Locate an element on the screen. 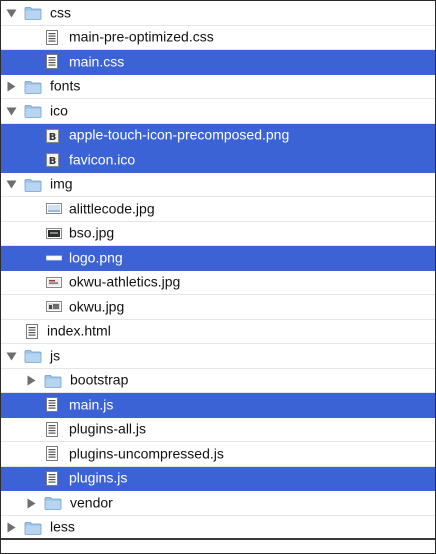 This screenshot has width=436, height=554. file-row: plugins-all.js is located at coordinates (218, 430).